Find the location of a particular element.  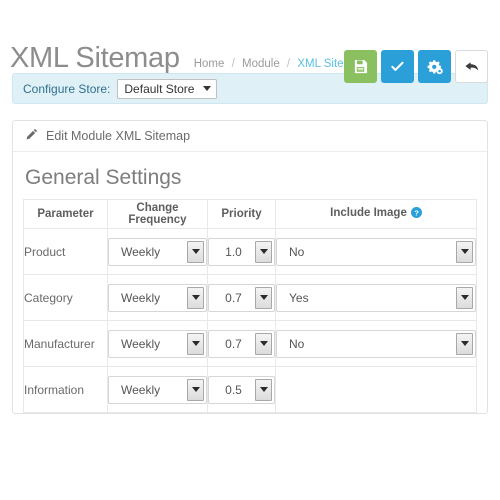

row-parameter-label: Information is located at coordinates (65, 390).